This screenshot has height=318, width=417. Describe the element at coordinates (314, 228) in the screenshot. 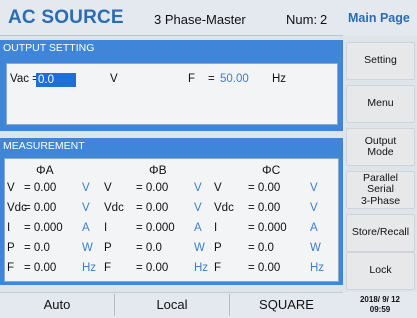

I see `row-i-unit-c: A` at that location.